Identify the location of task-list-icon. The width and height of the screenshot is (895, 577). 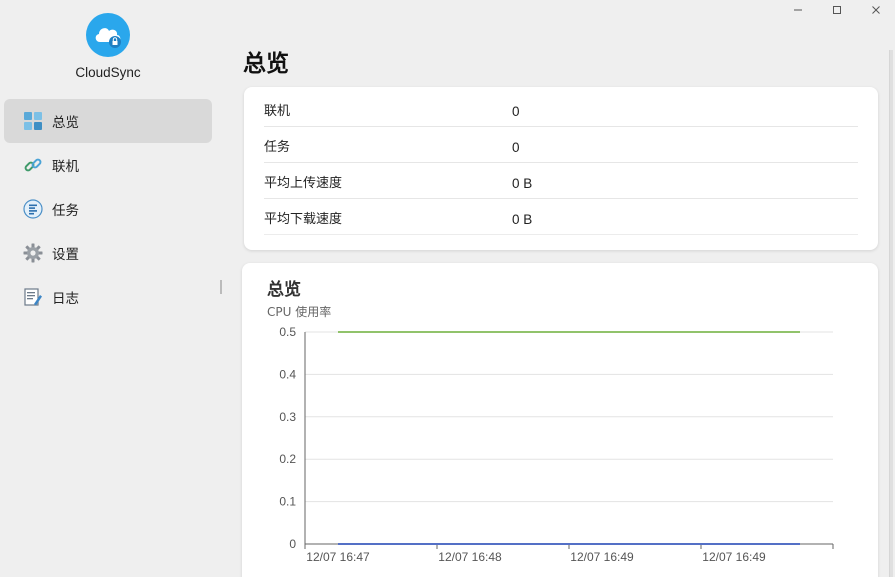
(33, 209).